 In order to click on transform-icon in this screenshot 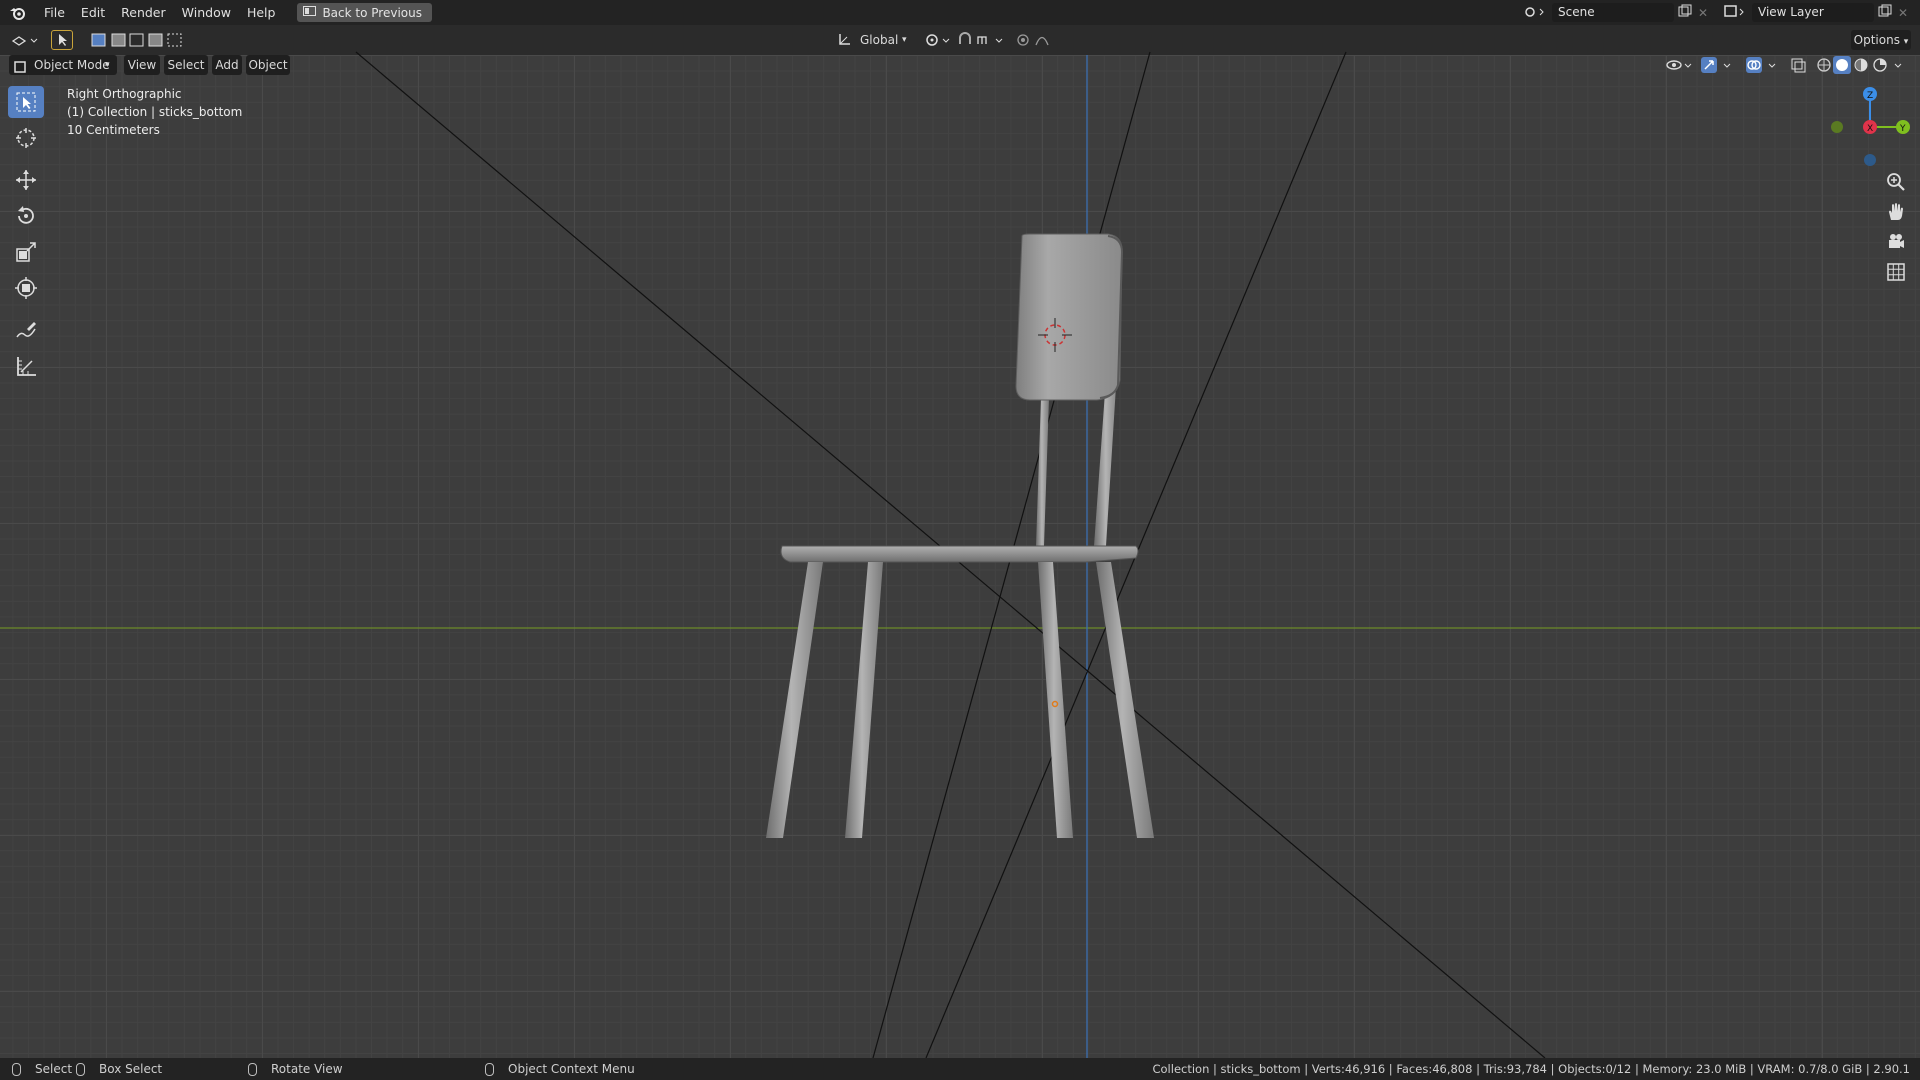, I will do `click(26, 288)`.